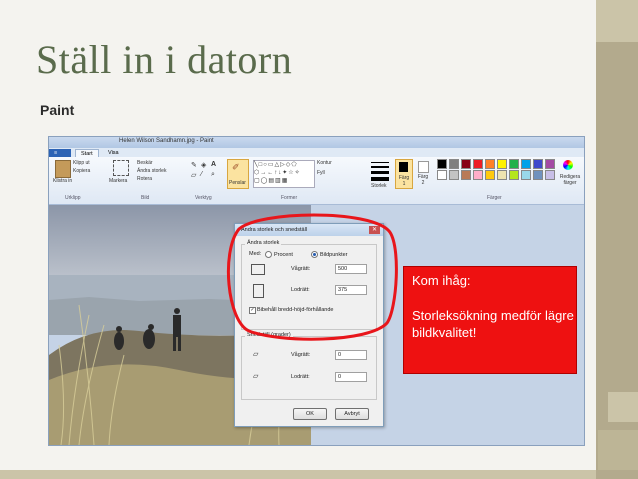  What do you see at coordinates (203, 165) in the screenshot?
I see `fill-icon: ◈` at bounding box center [203, 165].